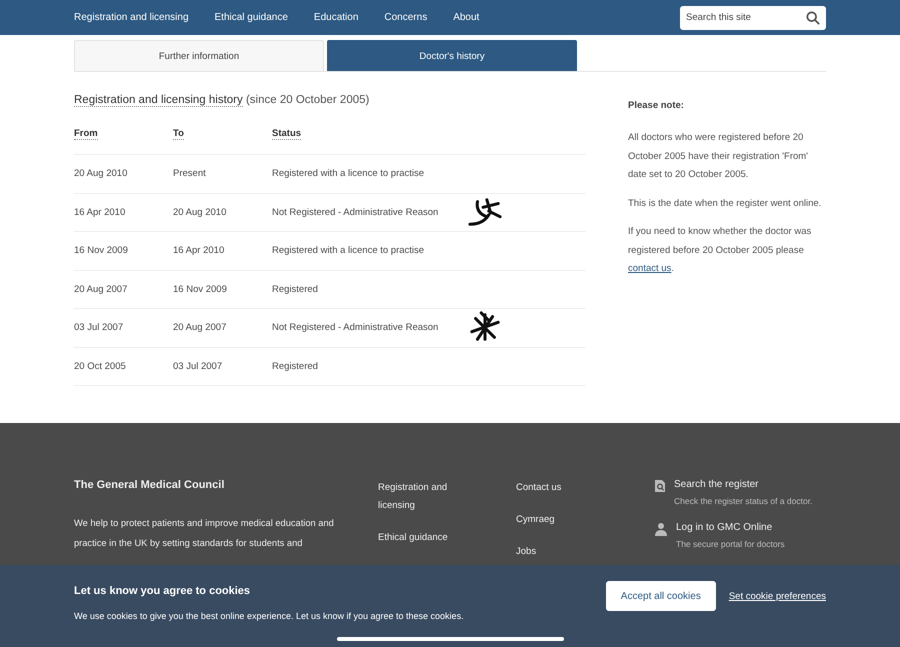 The width and height of the screenshot is (900, 647). Describe the element at coordinates (566, 552) in the screenshot. I see `footer-link: Jobs` at that location.